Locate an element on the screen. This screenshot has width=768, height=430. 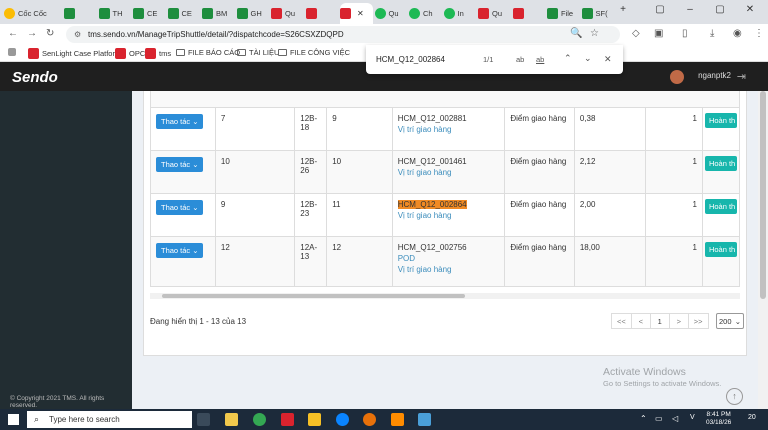
browser-tab: In is located at coordinates (460, 13).